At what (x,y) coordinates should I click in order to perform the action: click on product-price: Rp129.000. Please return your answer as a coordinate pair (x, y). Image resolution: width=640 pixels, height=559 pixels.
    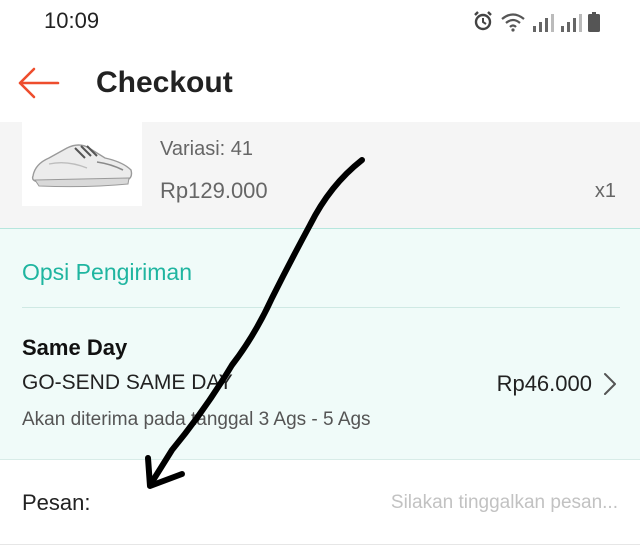
    Looking at the image, I should click on (214, 190).